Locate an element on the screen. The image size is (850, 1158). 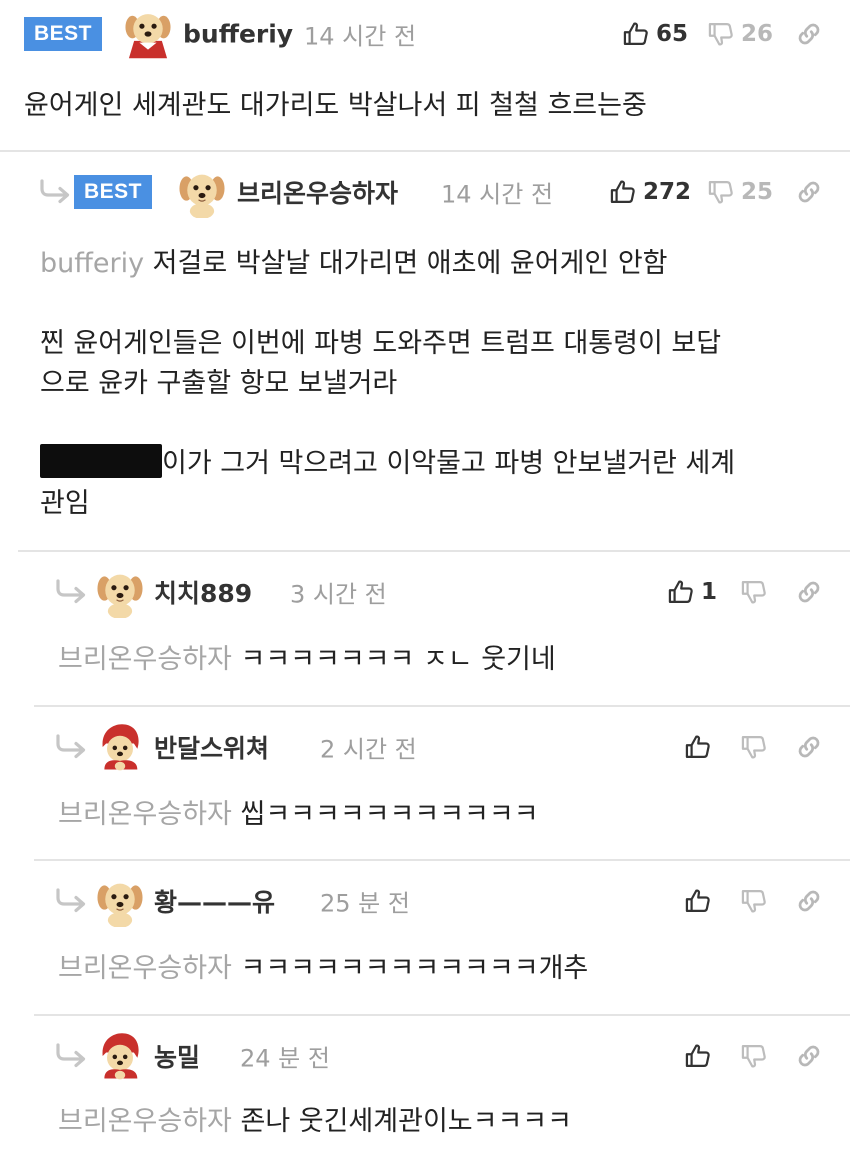
mention-tag: bufferiy is located at coordinates (92, 263).